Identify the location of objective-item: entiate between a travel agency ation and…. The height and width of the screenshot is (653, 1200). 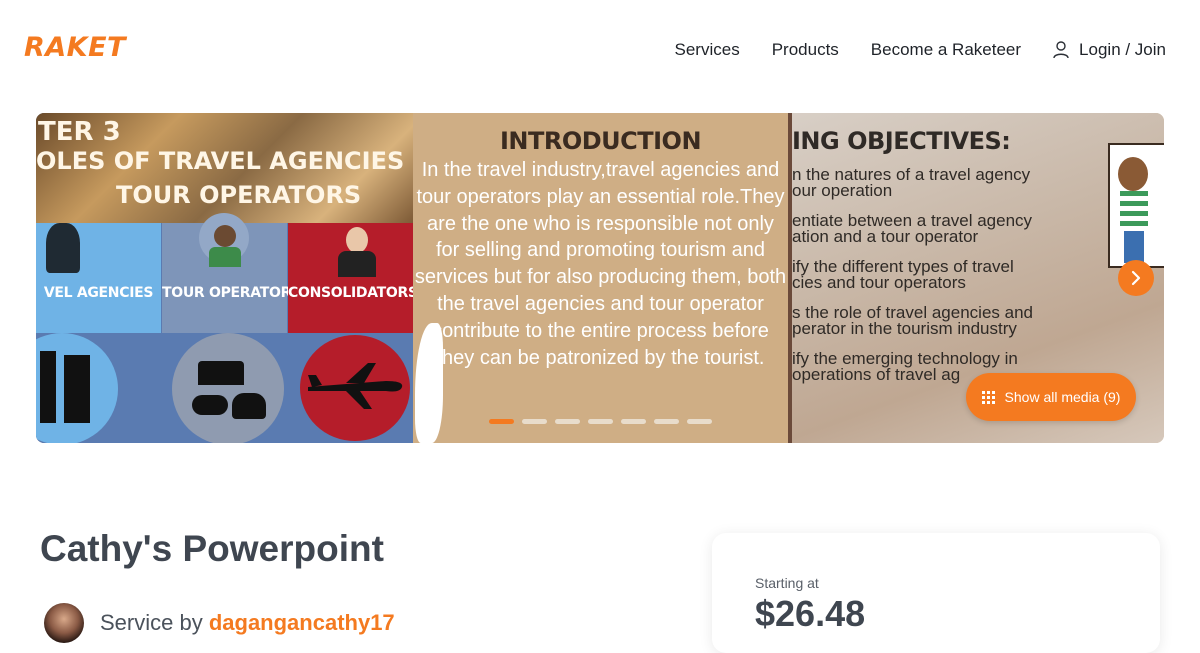
(942, 229).